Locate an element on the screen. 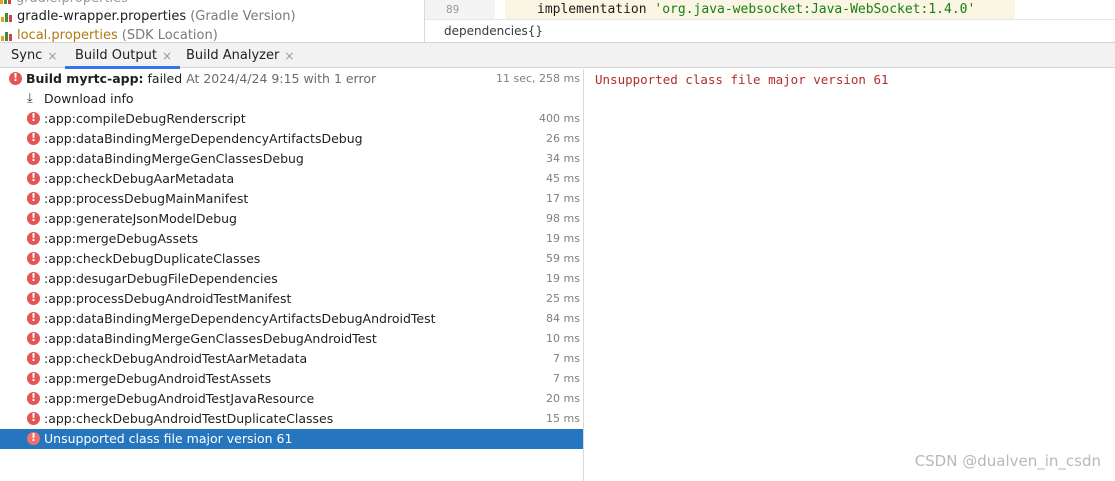 Image resolution: width=1115 pixels, height=481 pixels. task-row: :app:processDebugMainManifest 17 ms is located at coordinates (291, 199).